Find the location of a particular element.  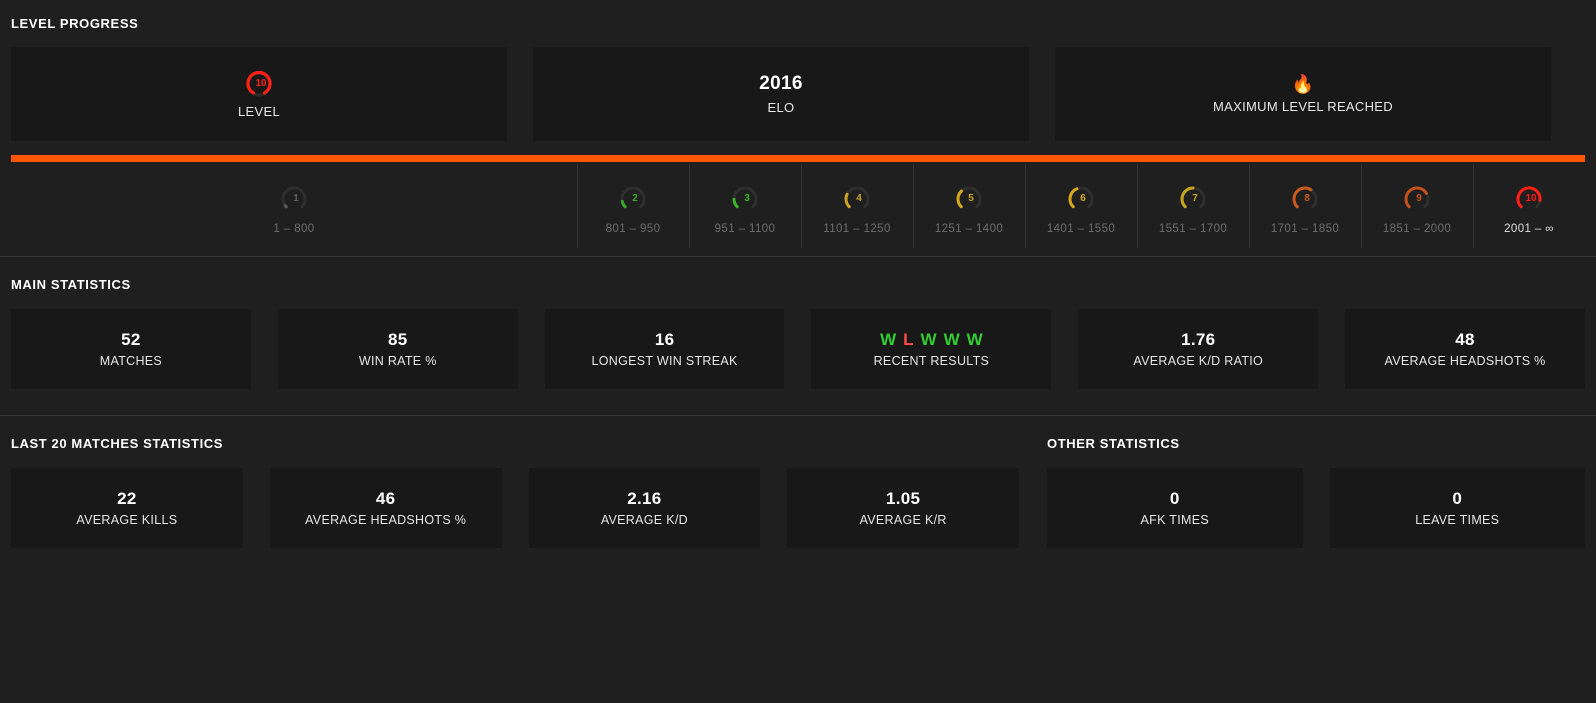

level-4-range: 1101 – 1250 is located at coordinates (857, 229).